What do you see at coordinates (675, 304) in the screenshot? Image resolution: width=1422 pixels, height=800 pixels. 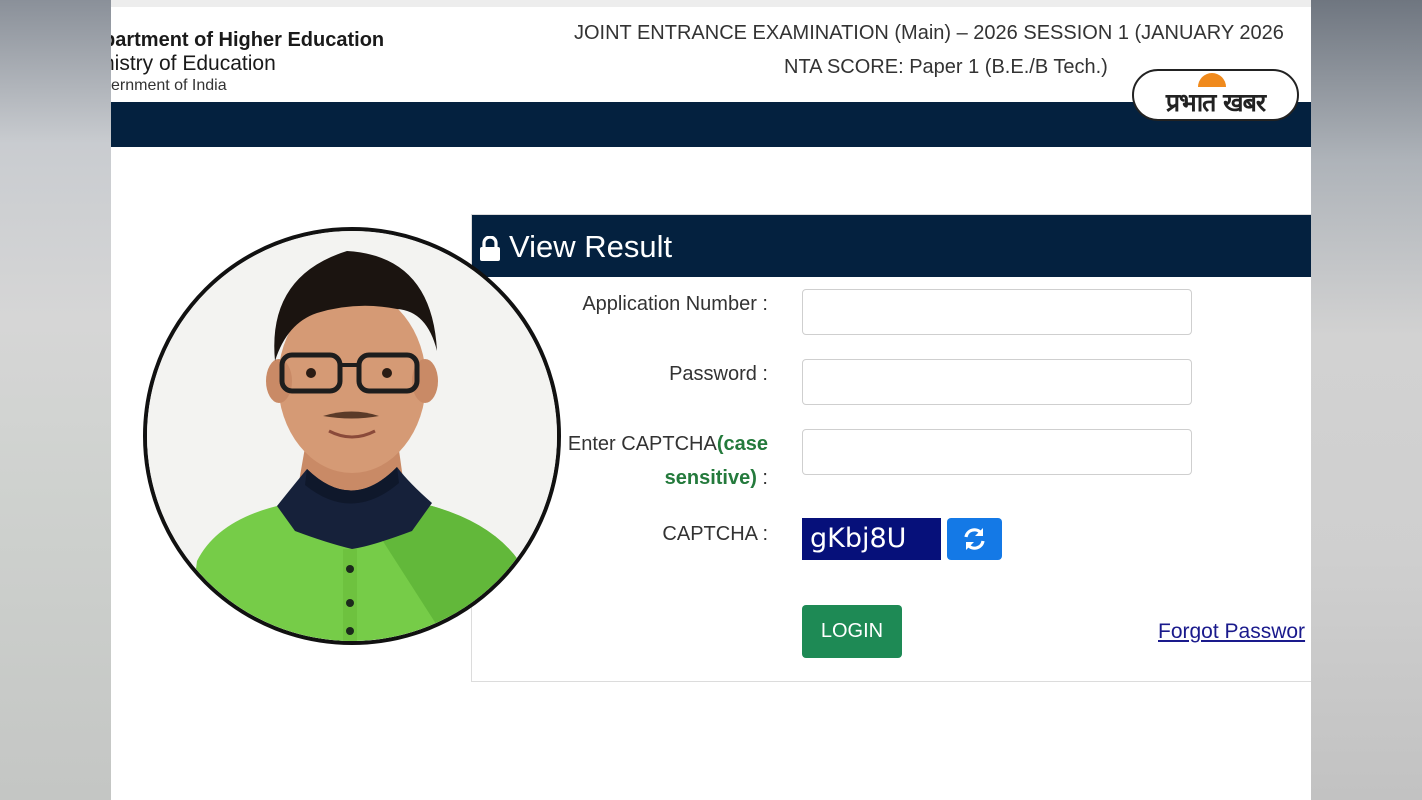 I see `application-number-label: Application Number :` at bounding box center [675, 304].